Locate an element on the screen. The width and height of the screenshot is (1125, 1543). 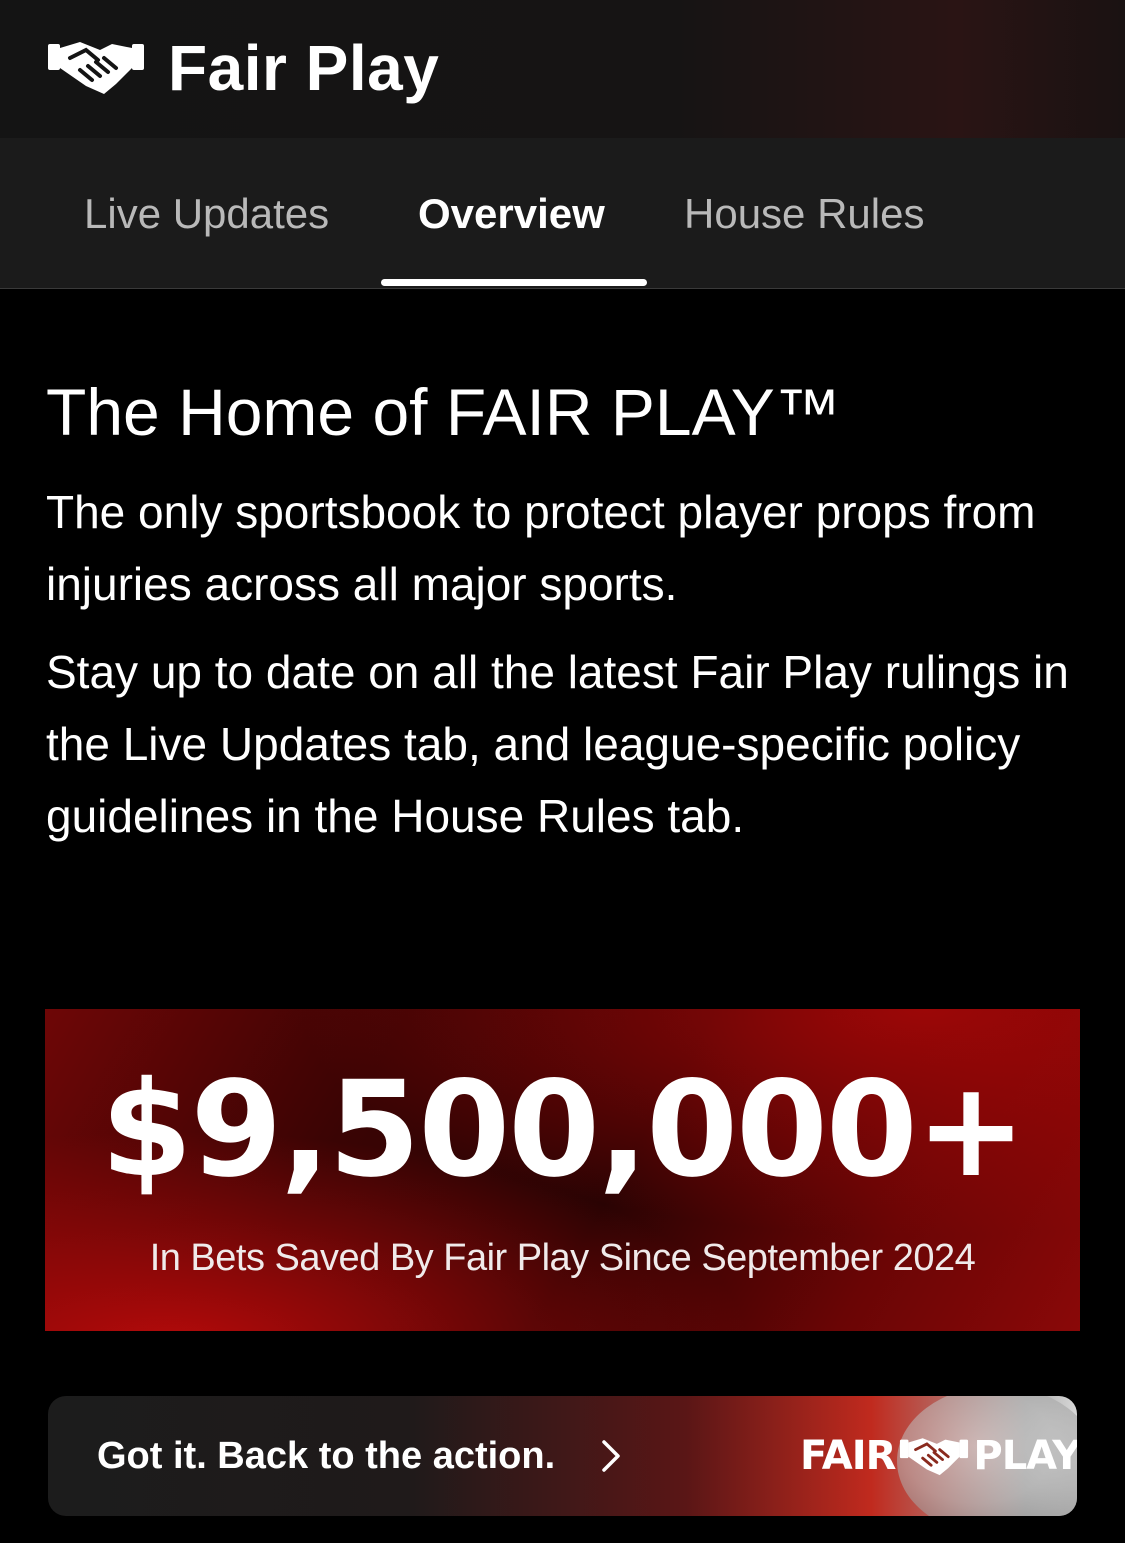
app-header: Fair Play is located at coordinates (562, 69).